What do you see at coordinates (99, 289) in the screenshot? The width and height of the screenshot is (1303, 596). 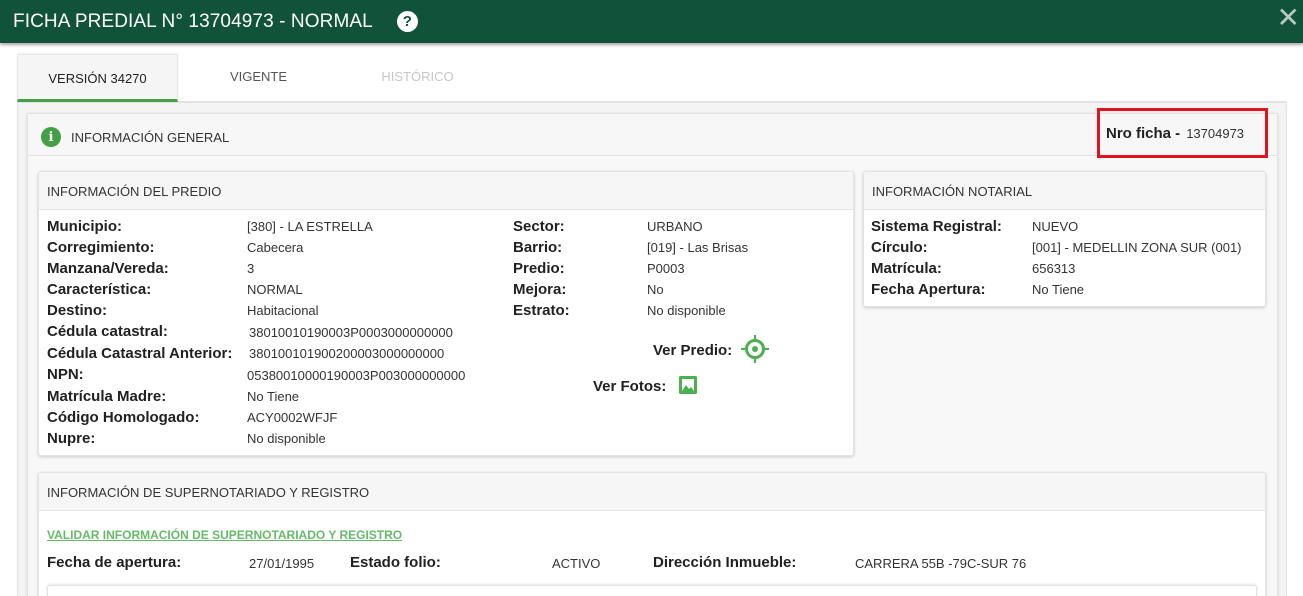 I see `field-label: Característica:` at bounding box center [99, 289].